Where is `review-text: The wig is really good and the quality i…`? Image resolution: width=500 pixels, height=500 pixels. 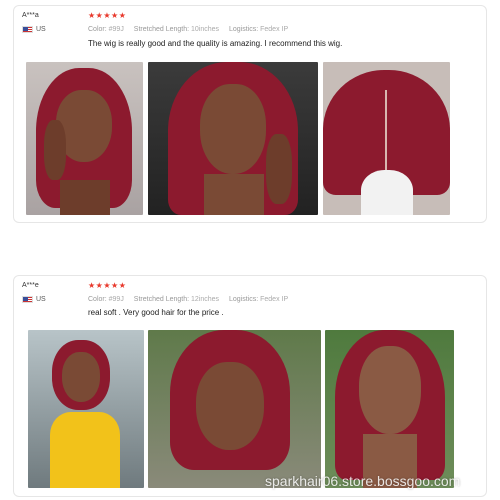
review-text: The wig is really good and the quality i… is located at coordinates (215, 43).